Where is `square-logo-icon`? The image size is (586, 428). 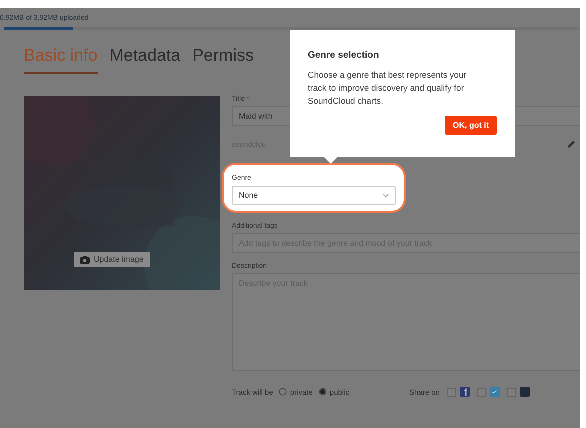 square-logo-icon is located at coordinates (525, 392).